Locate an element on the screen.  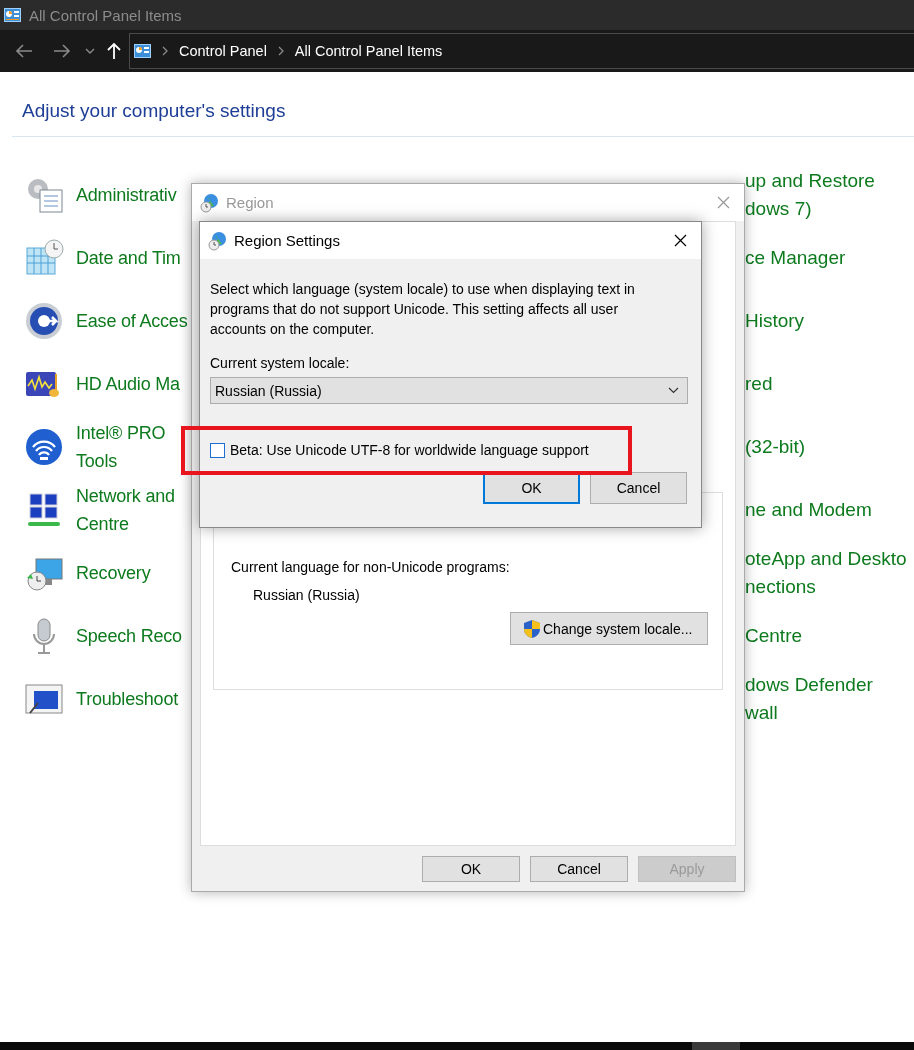
breadcrumb-item: Control Panel is located at coordinates (223, 51).